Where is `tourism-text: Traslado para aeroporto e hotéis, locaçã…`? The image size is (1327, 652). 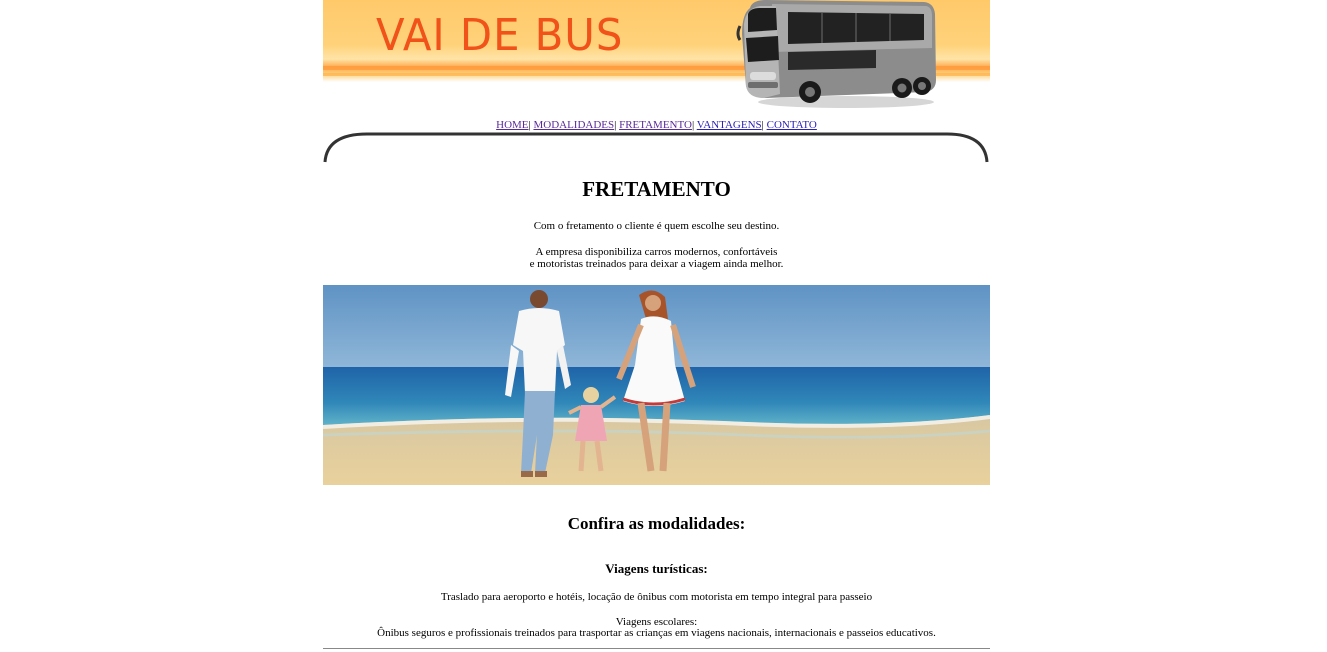 tourism-text: Traslado para aeroporto e hotéis, locaçã… is located at coordinates (656, 597).